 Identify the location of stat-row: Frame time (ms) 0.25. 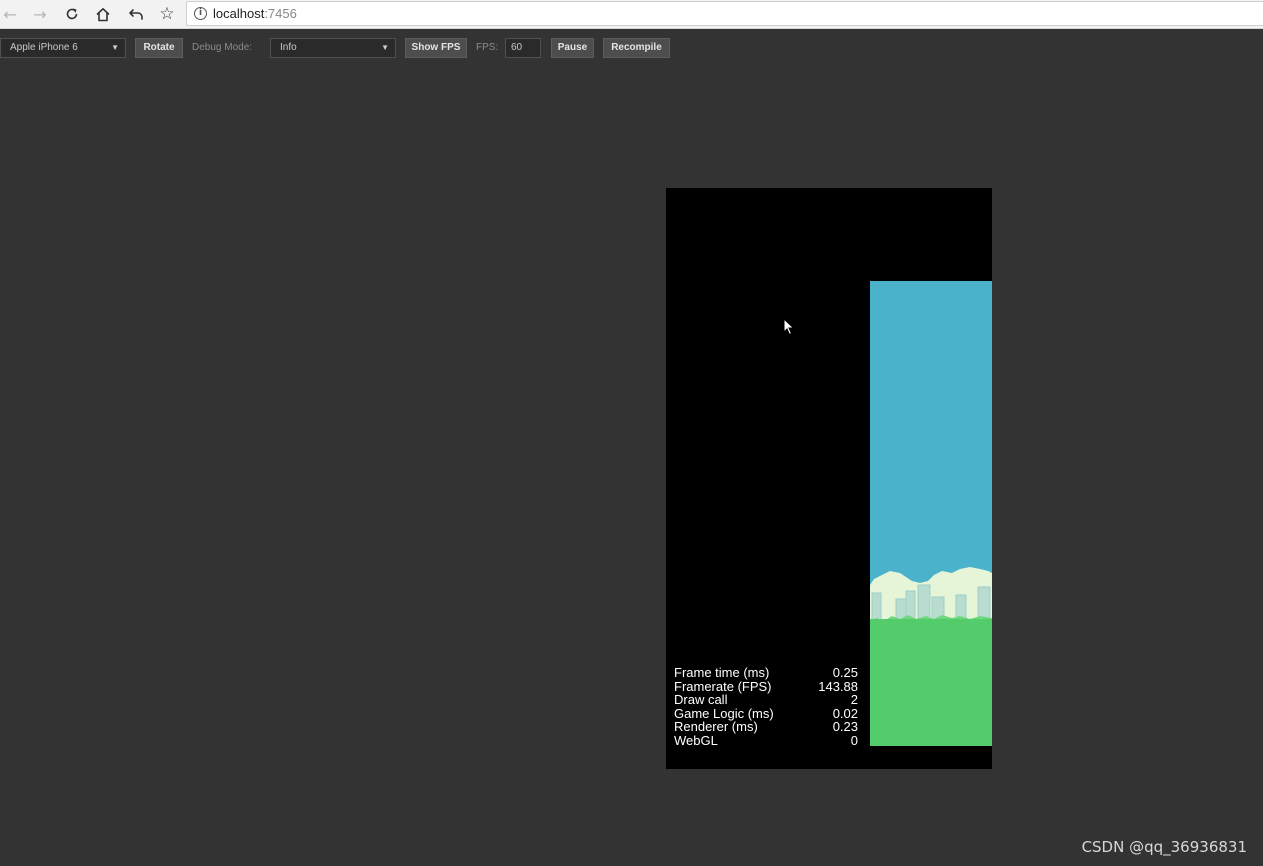
(766, 673).